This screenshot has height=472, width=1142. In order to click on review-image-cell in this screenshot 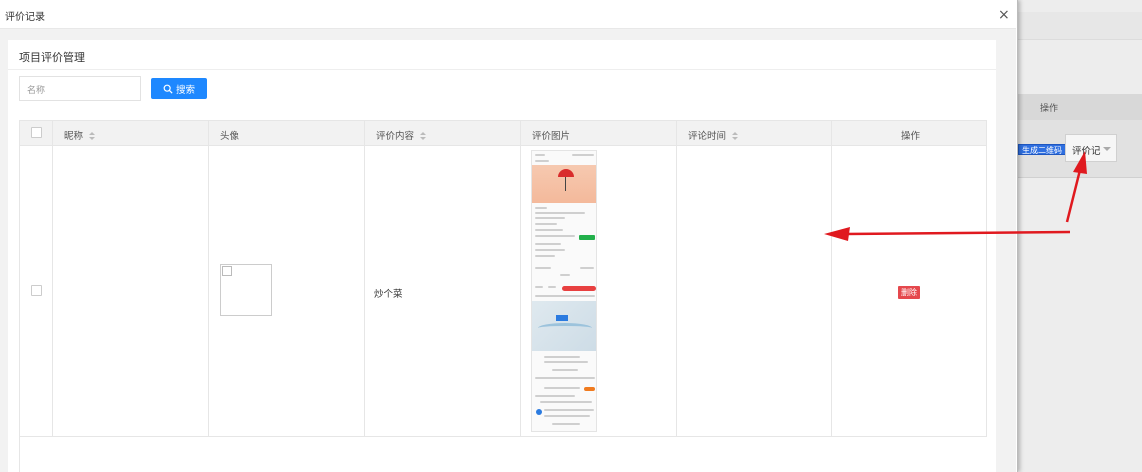, I will do `click(599, 291)`.